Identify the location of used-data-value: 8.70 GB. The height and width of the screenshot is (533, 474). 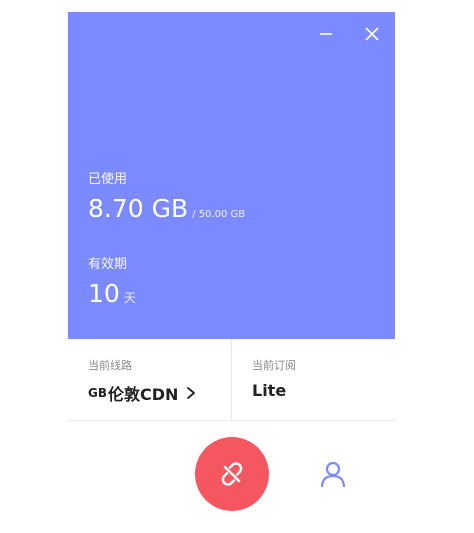
(138, 208).